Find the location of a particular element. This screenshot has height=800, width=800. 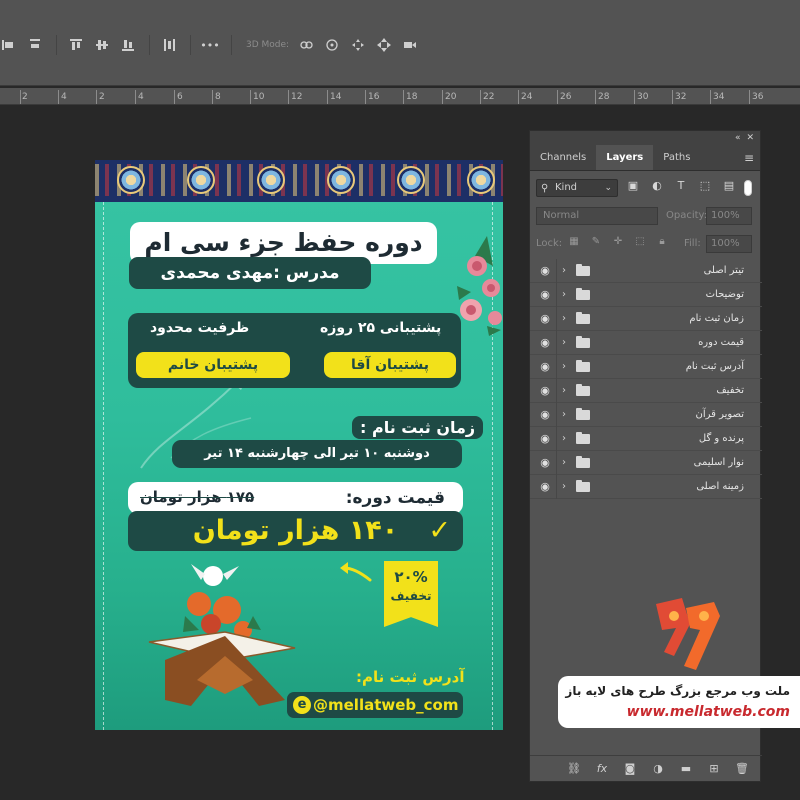

panel-tabs: Channels Layers Paths ≡ is located at coordinates (645, 158).